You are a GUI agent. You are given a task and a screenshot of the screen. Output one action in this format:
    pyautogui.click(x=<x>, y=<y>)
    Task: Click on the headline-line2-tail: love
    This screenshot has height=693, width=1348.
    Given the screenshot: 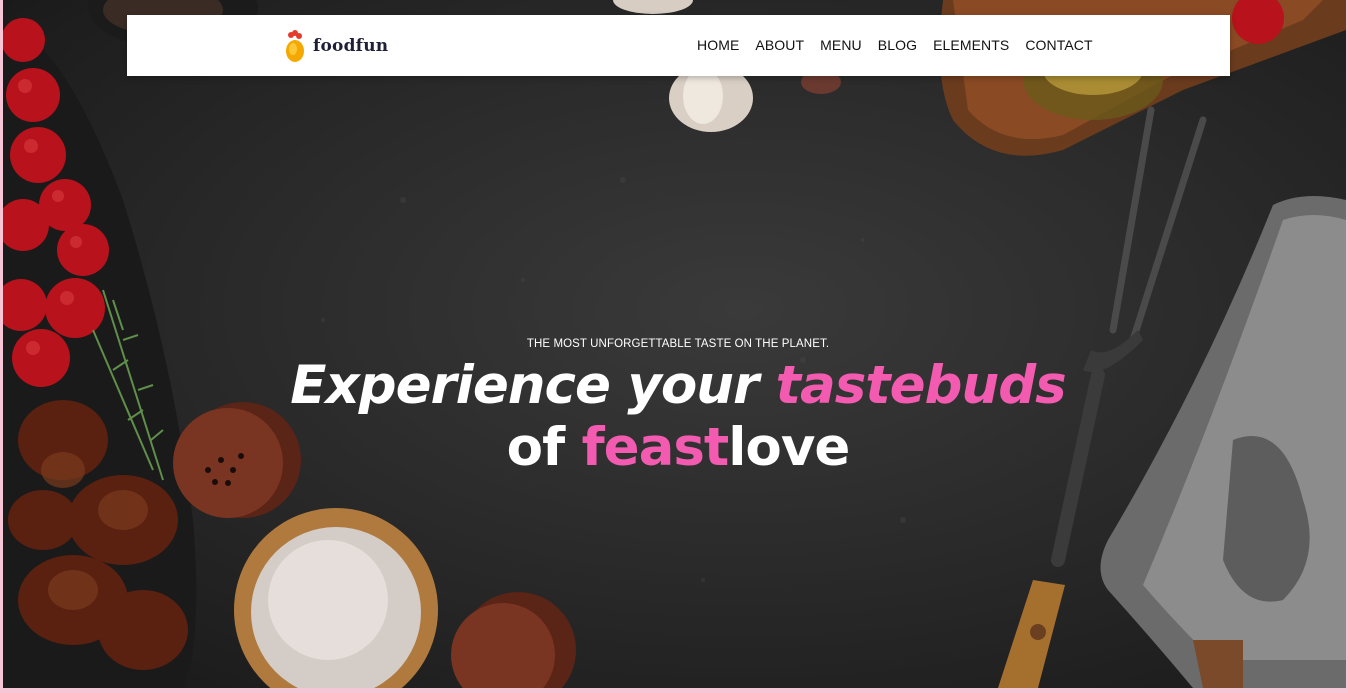 What is the action you would take?
    pyautogui.click(x=789, y=447)
    